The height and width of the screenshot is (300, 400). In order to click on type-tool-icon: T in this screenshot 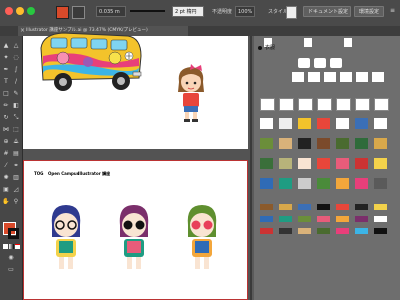, I will do `click(6, 82)`.